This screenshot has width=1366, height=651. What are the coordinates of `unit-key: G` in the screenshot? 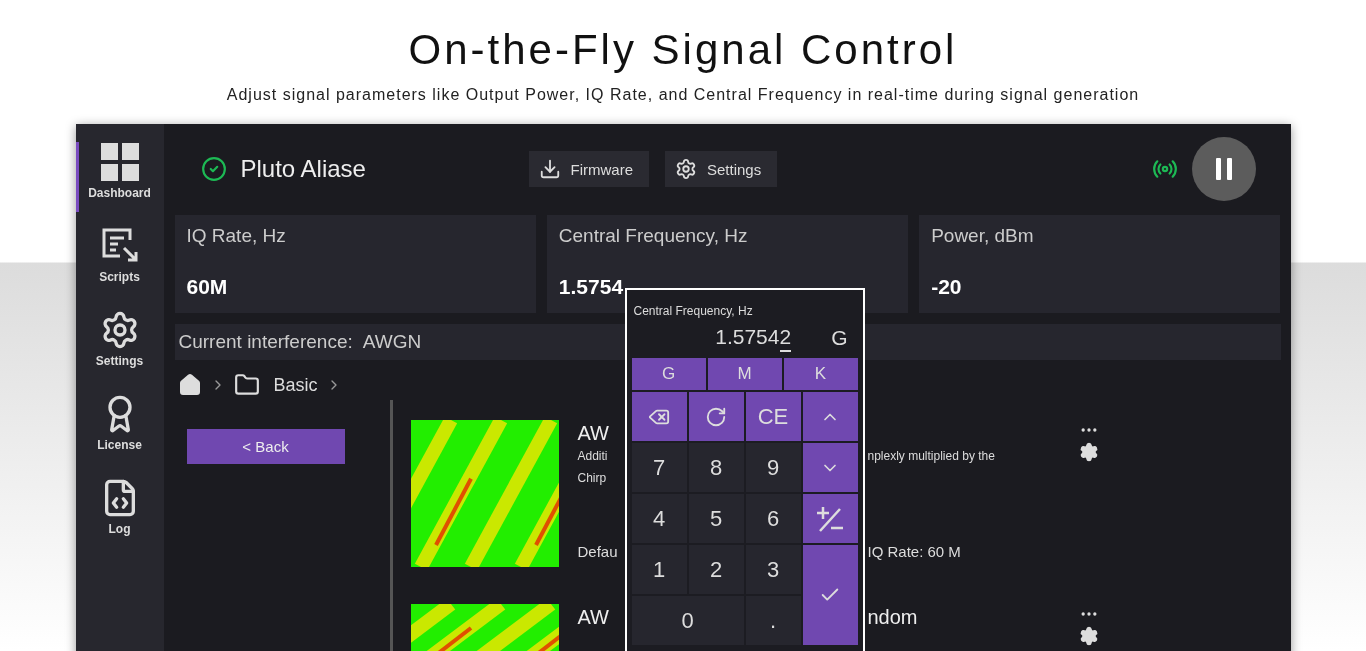 It's located at (668, 374).